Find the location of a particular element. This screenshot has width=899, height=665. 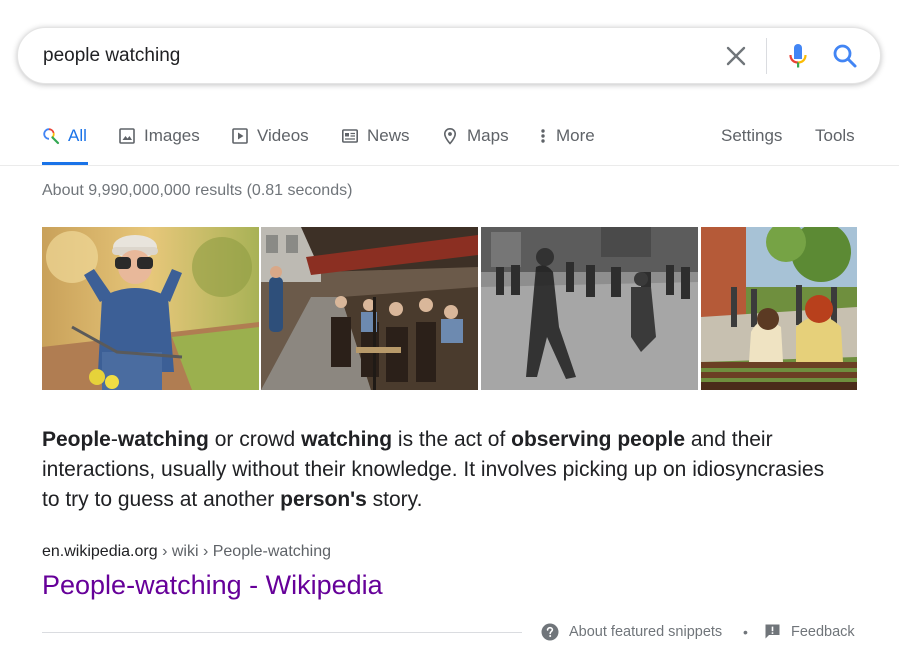

tab-label: Videos is located at coordinates (283, 135).